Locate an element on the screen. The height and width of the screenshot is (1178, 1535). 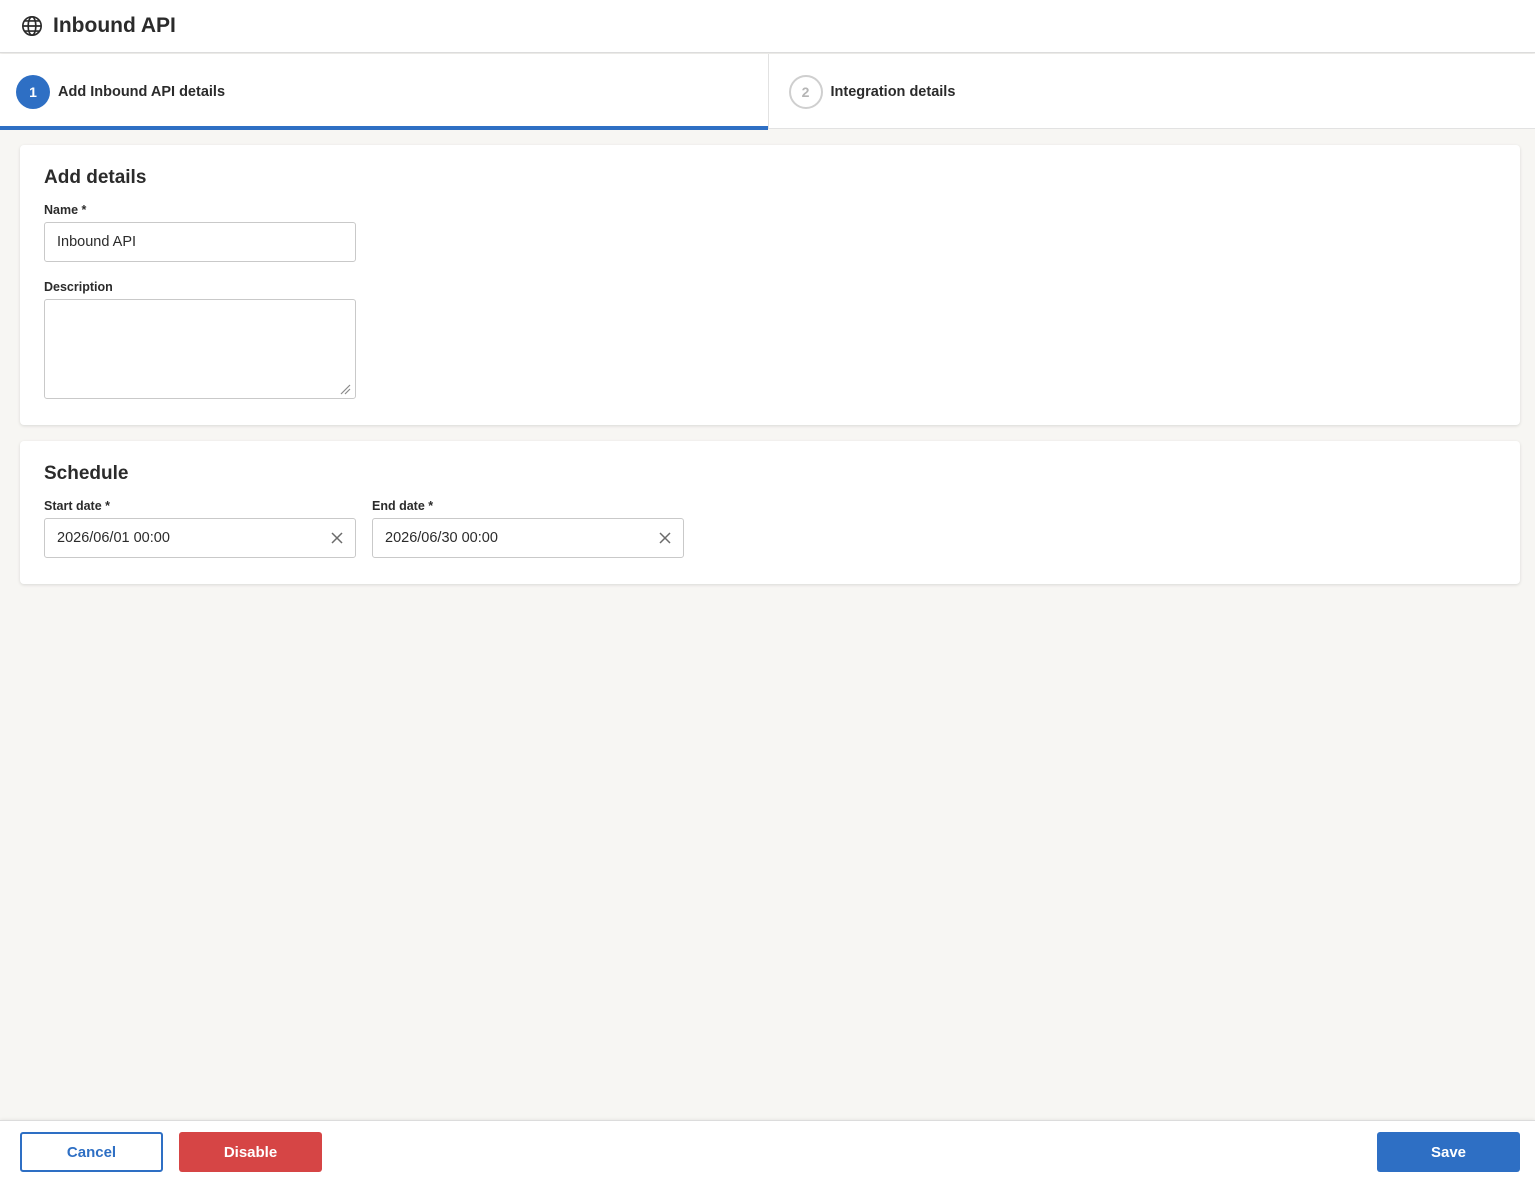
globe-icon is located at coordinates (32, 26).